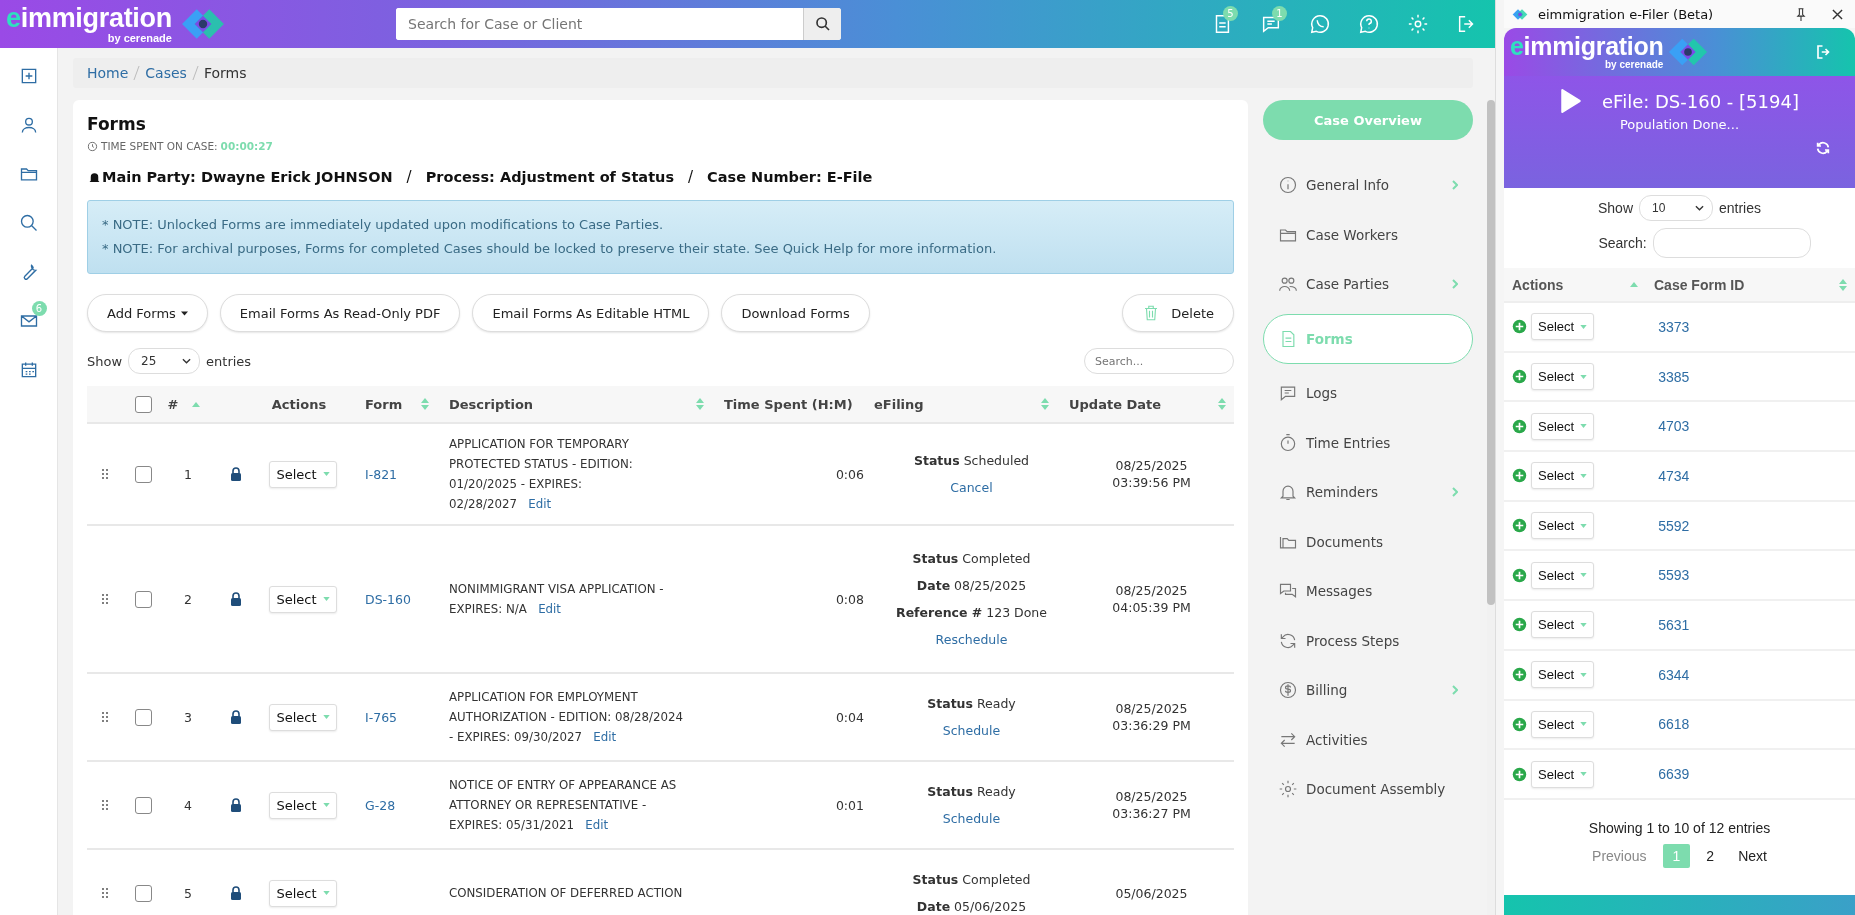 This screenshot has height=915, width=1855. I want to click on column-header: eFiling, so click(899, 404).